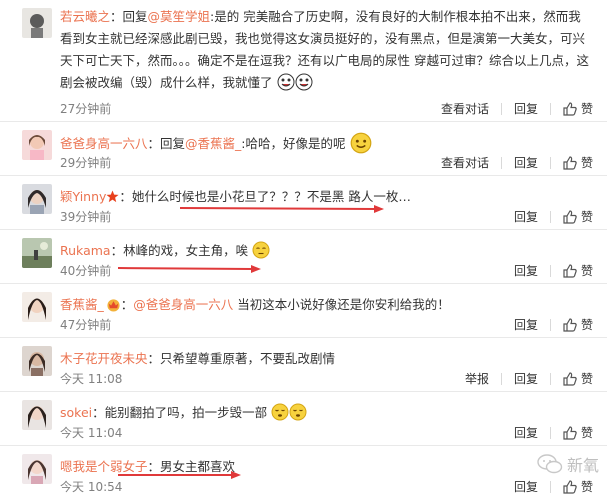 The image size is (607, 502). Describe the element at coordinates (360, 143) in the screenshot. I see `smile-face-icon` at that location.